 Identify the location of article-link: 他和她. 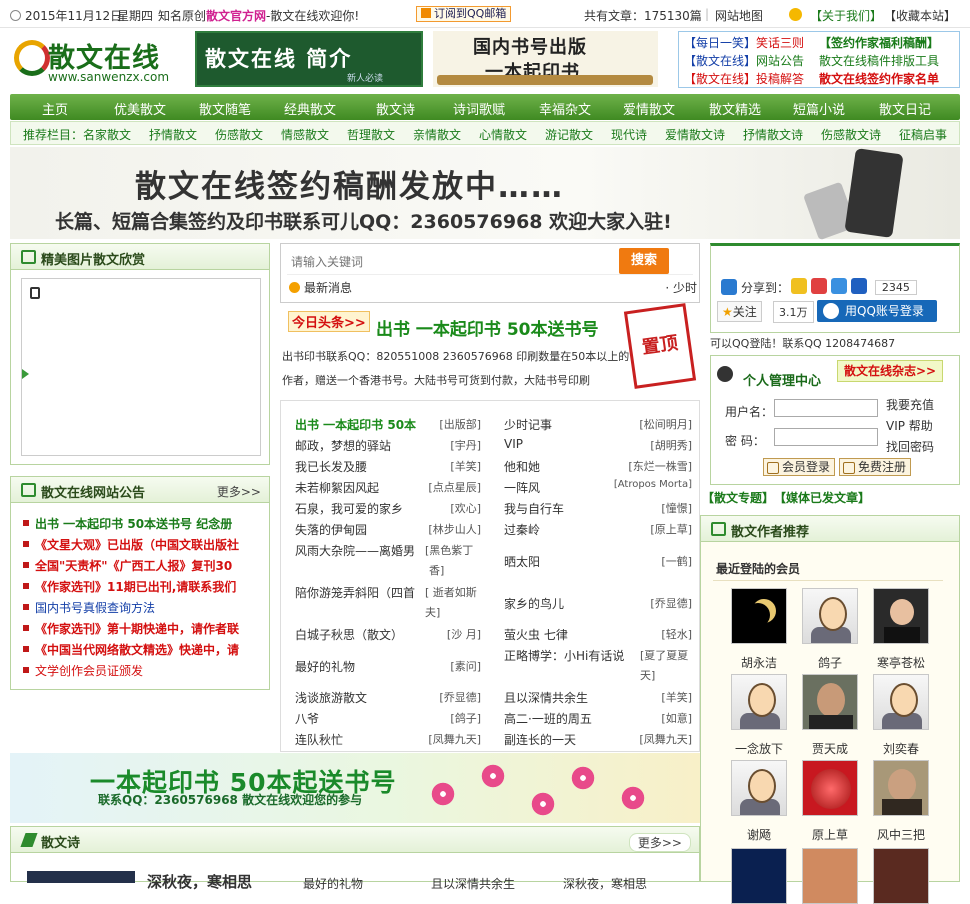
(522, 466).